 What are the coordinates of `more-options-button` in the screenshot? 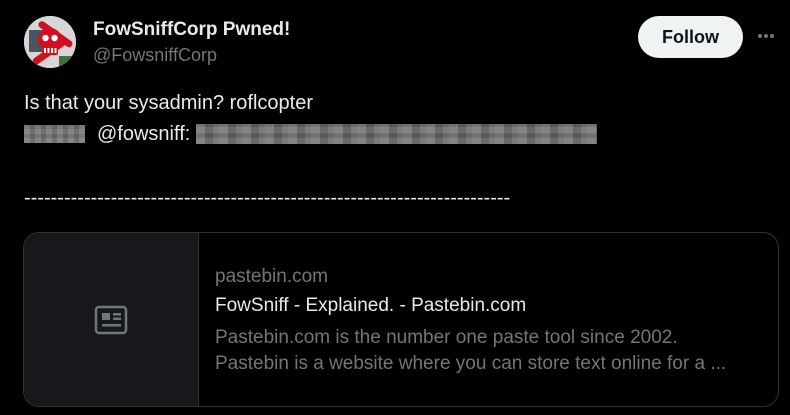 It's located at (766, 36).